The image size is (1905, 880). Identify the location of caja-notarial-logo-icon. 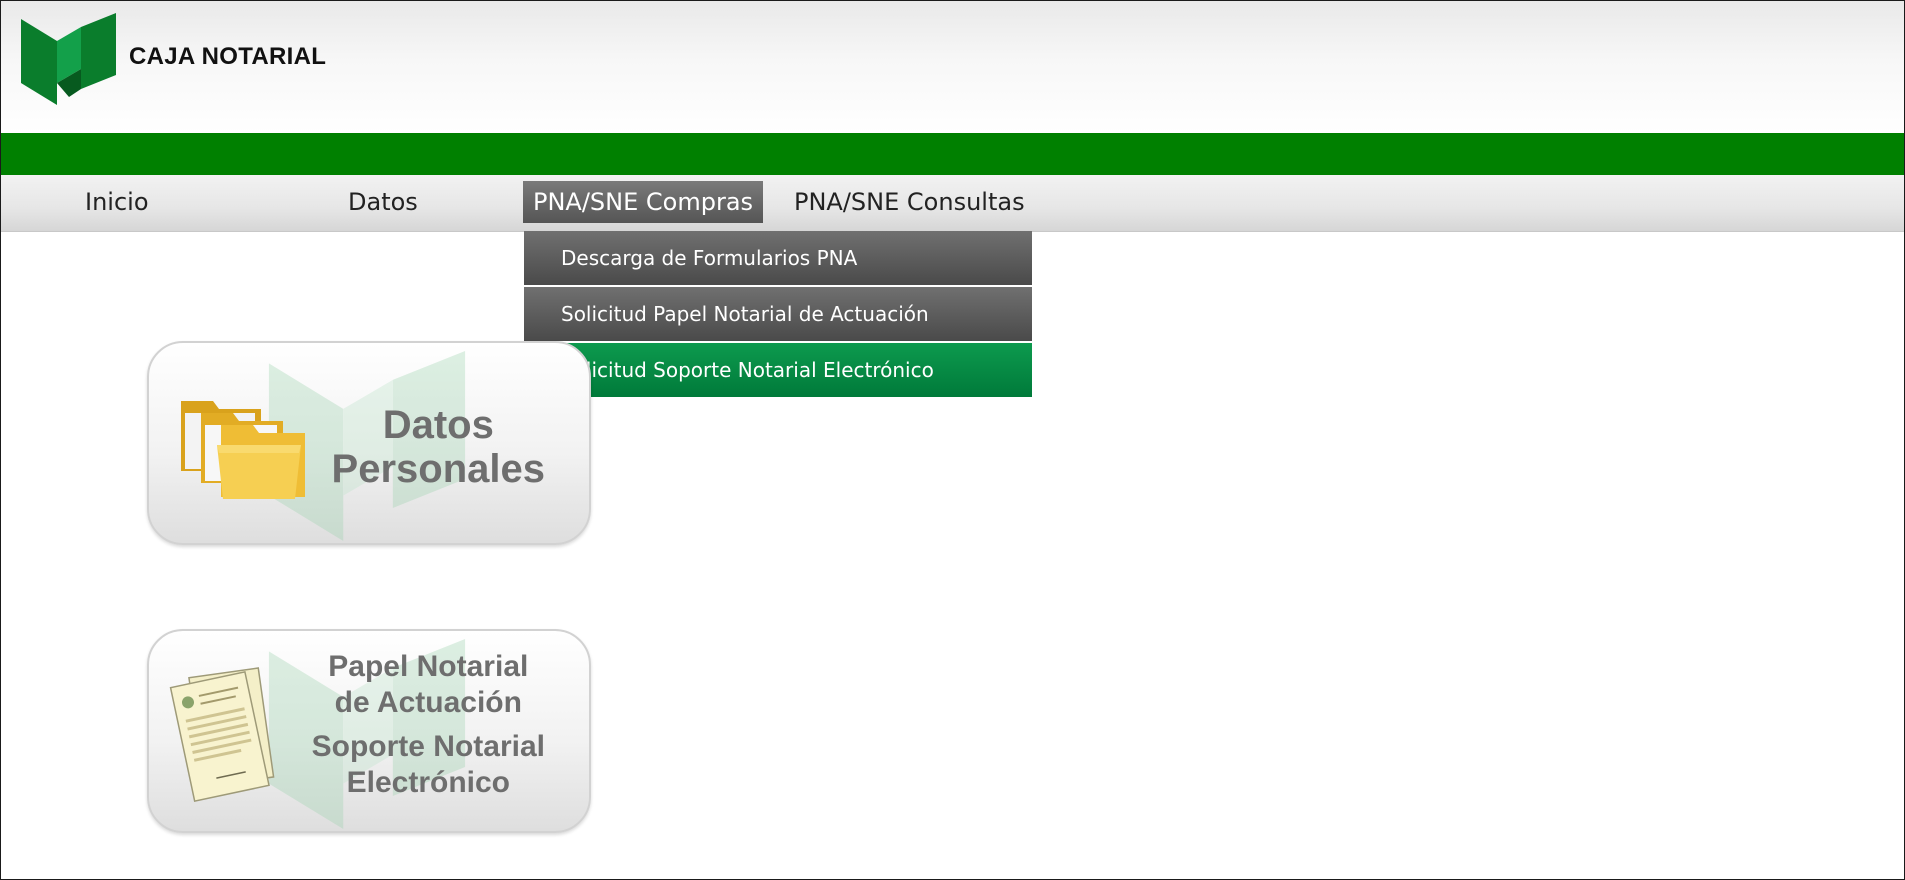
(68, 59).